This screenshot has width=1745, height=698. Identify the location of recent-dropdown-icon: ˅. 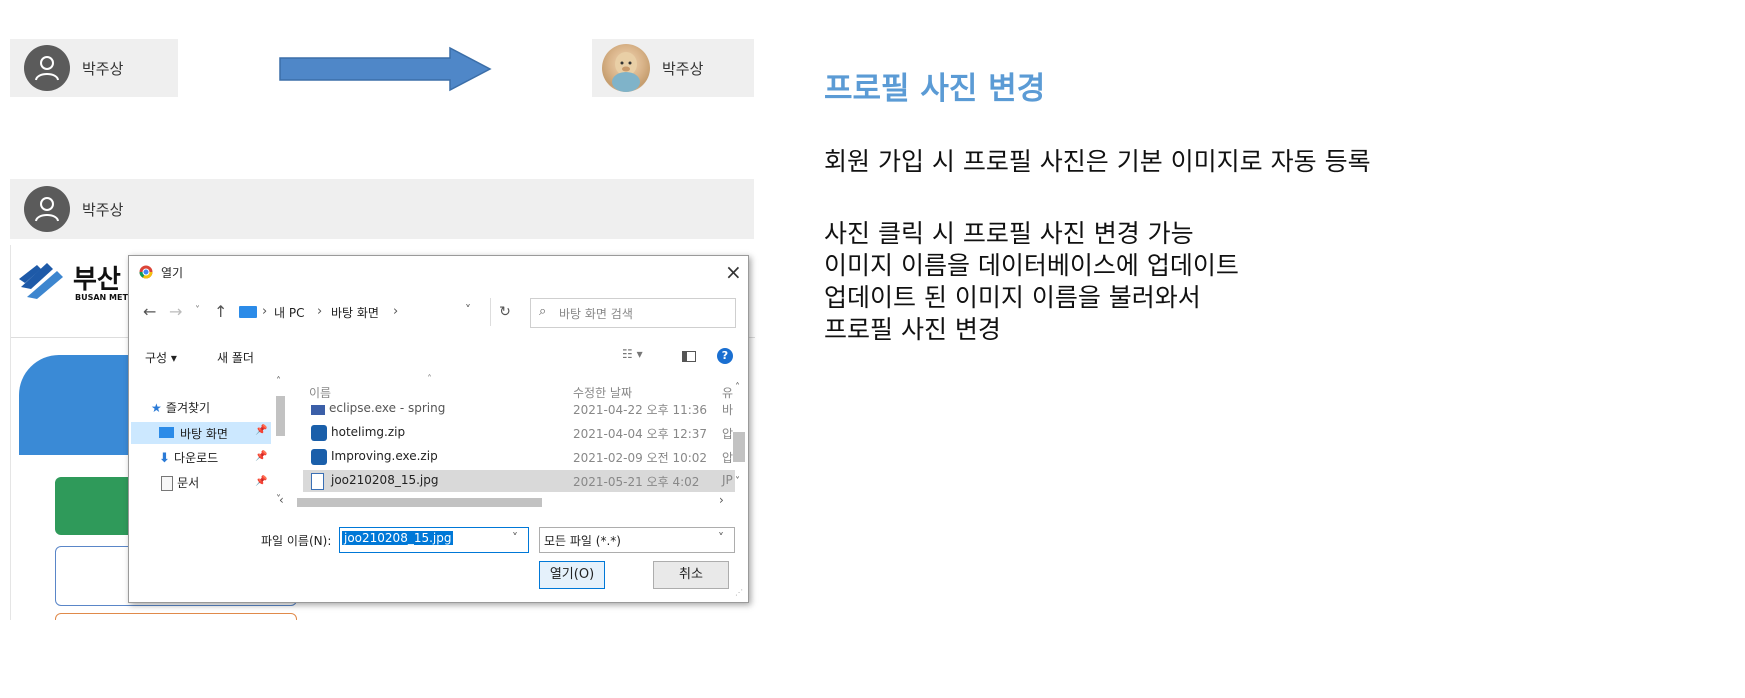
(197, 310).